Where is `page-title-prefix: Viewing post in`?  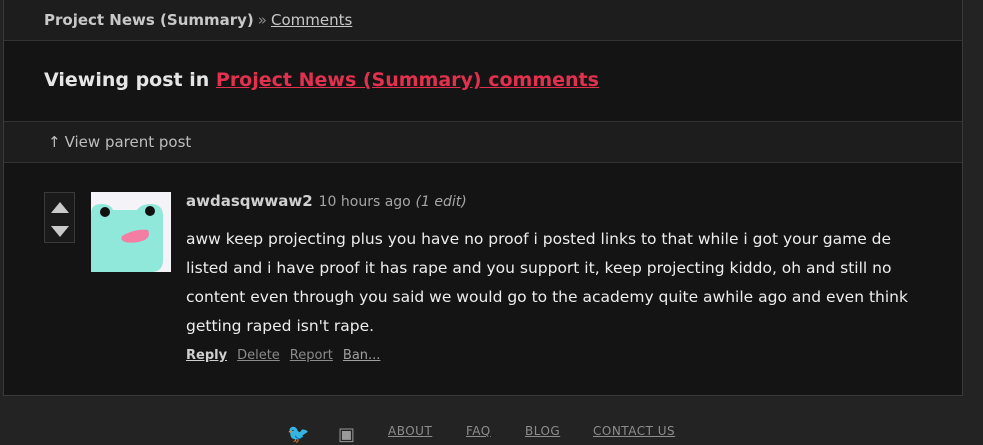
page-title-prefix: Viewing post in is located at coordinates (130, 80).